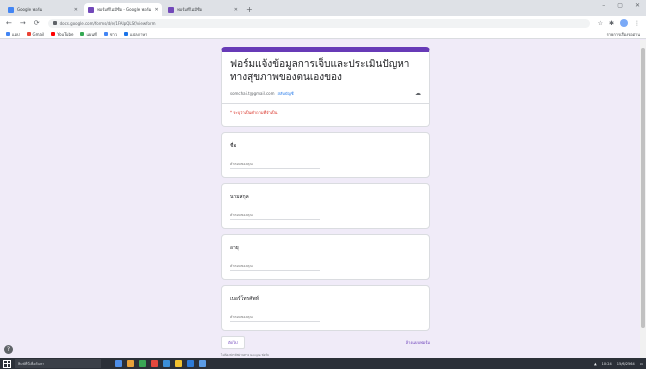  Describe the element at coordinates (105, 34) in the screenshot. I see `news-icon` at that location.